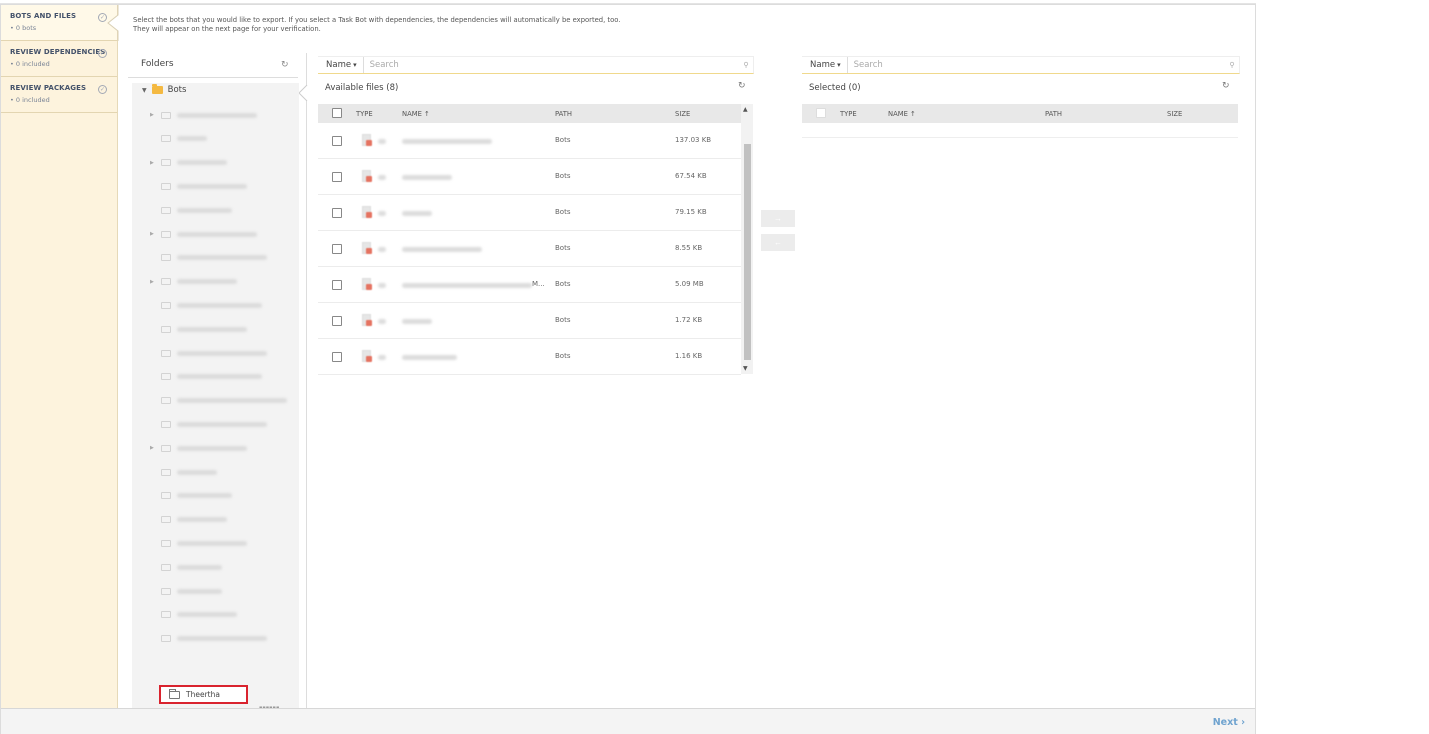 The height and width of the screenshot is (734, 1429). What do you see at coordinates (1020, 121) in the screenshot?
I see `selected-files-table: TYPE NAME ↑ PATH SIZE` at bounding box center [1020, 121].